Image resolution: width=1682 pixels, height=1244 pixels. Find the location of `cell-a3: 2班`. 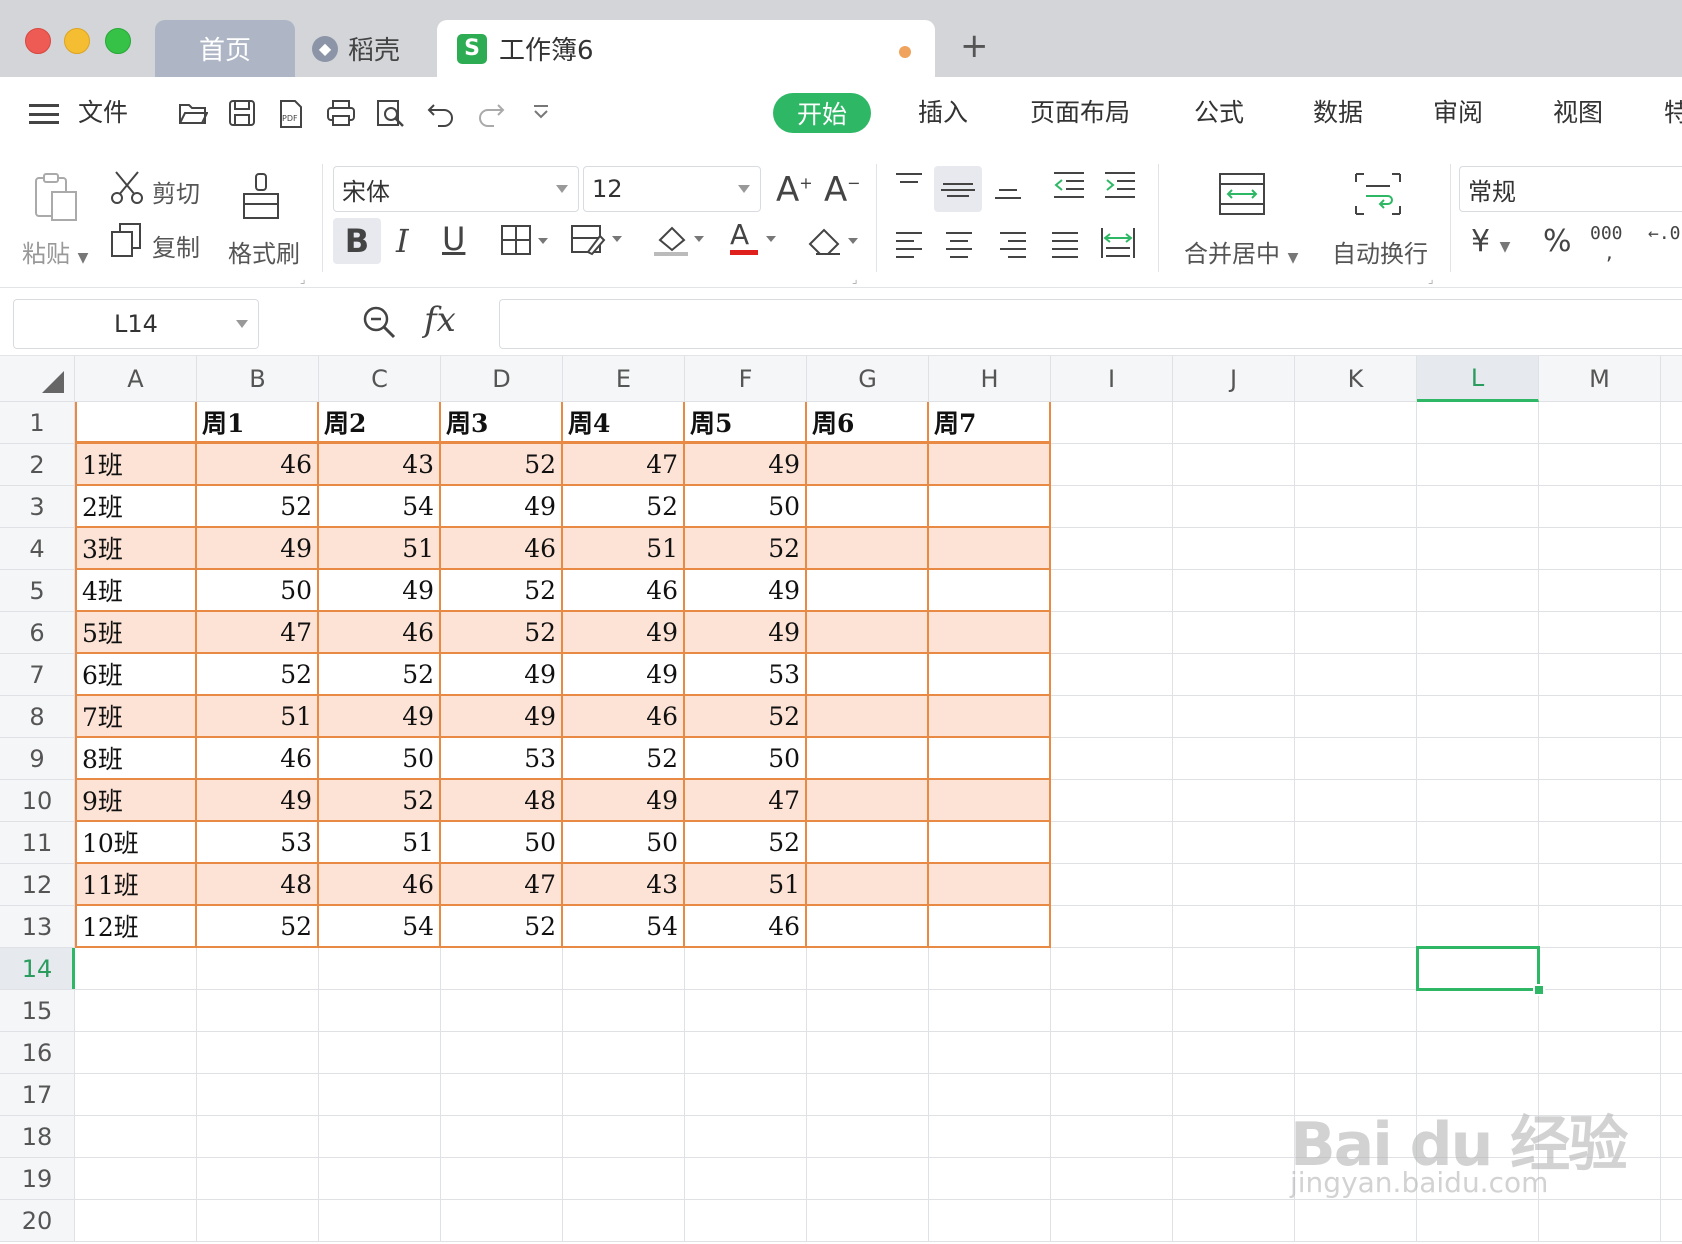

cell-a3: 2班 is located at coordinates (136, 507).